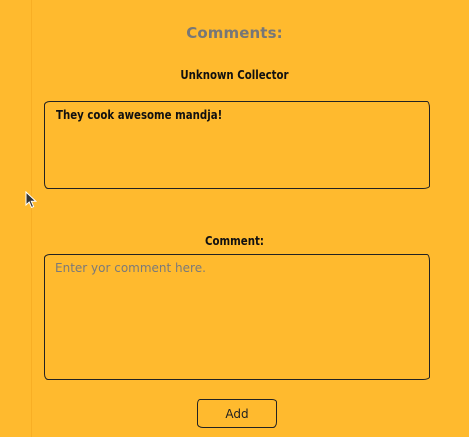 Image resolution: width=469 pixels, height=437 pixels. Describe the element at coordinates (139, 115) in the screenshot. I see `existing-comment-text: They cook awesome mandja!` at that location.